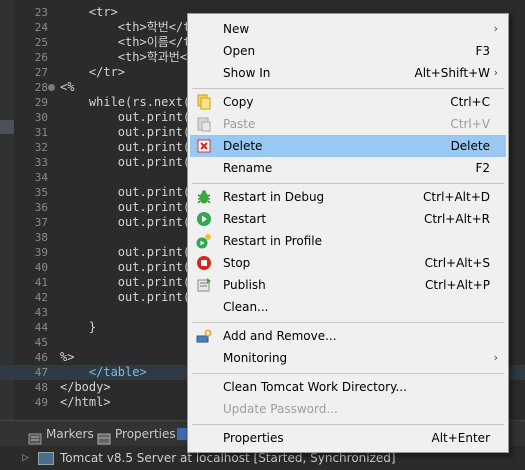 The width and height of the screenshot is (525, 470). What do you see at coordinates (41, 342) in the screenshot?
I see `line-number: 45` at bounding box center [41, 342].